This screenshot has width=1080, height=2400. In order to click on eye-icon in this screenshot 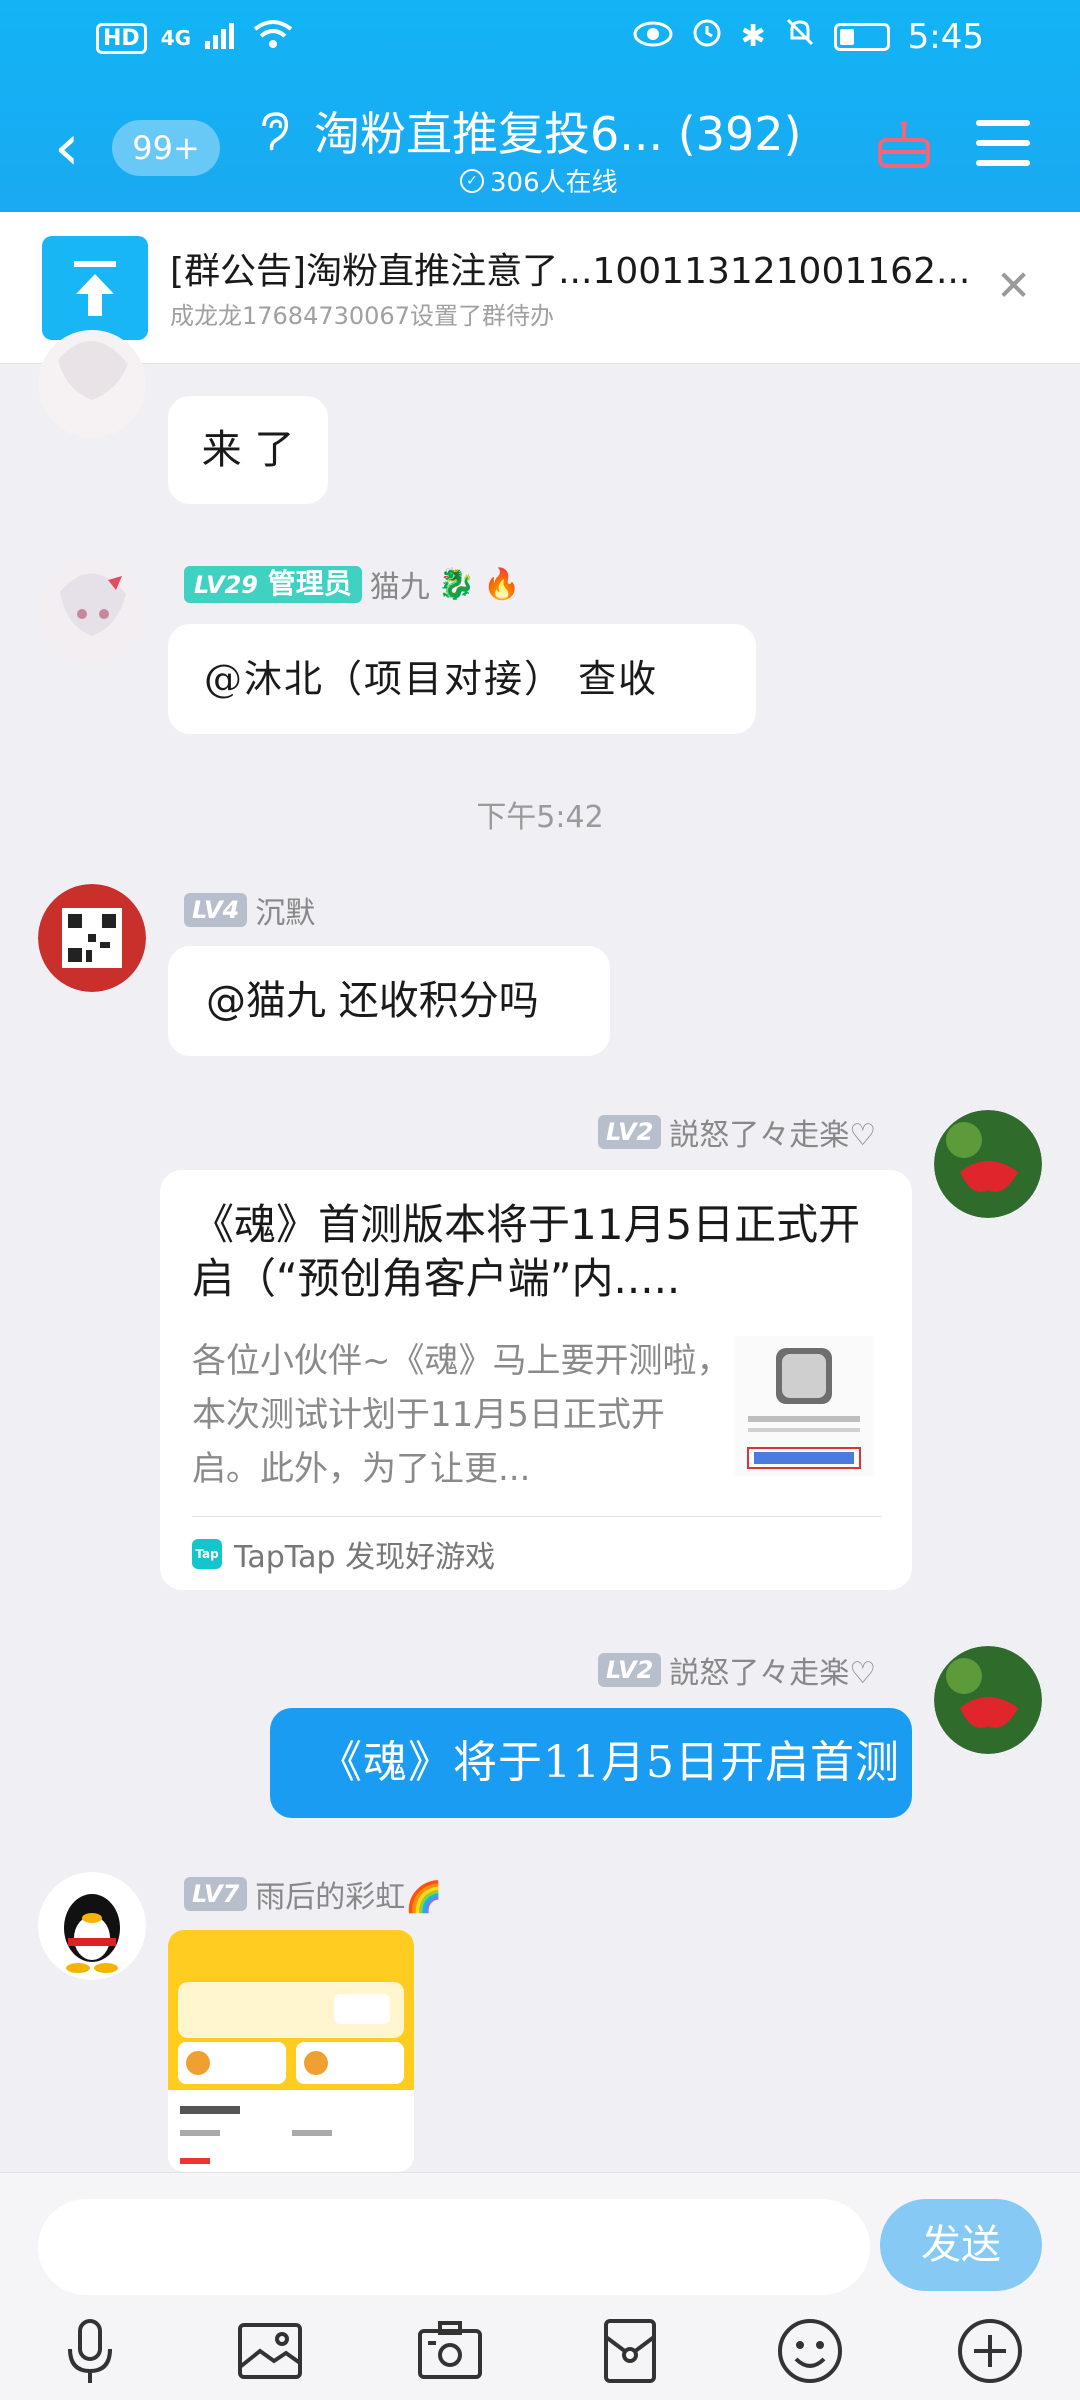, I will do `click(653, 37)`.